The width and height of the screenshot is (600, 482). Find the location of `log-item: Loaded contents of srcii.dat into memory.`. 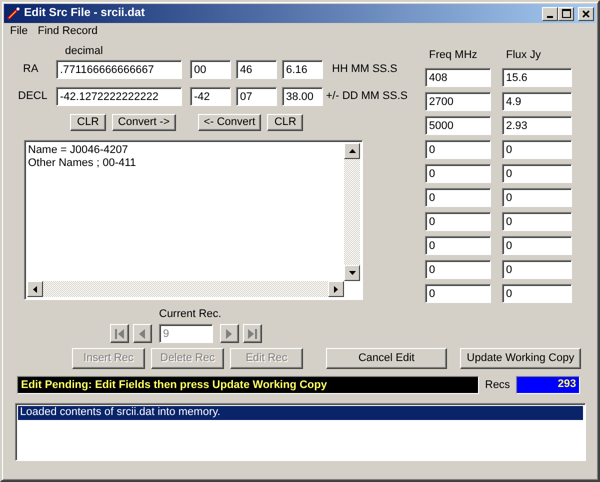

log-item: Loaded contents of srcii.dat into memory. is located at coordinates (300, 413).